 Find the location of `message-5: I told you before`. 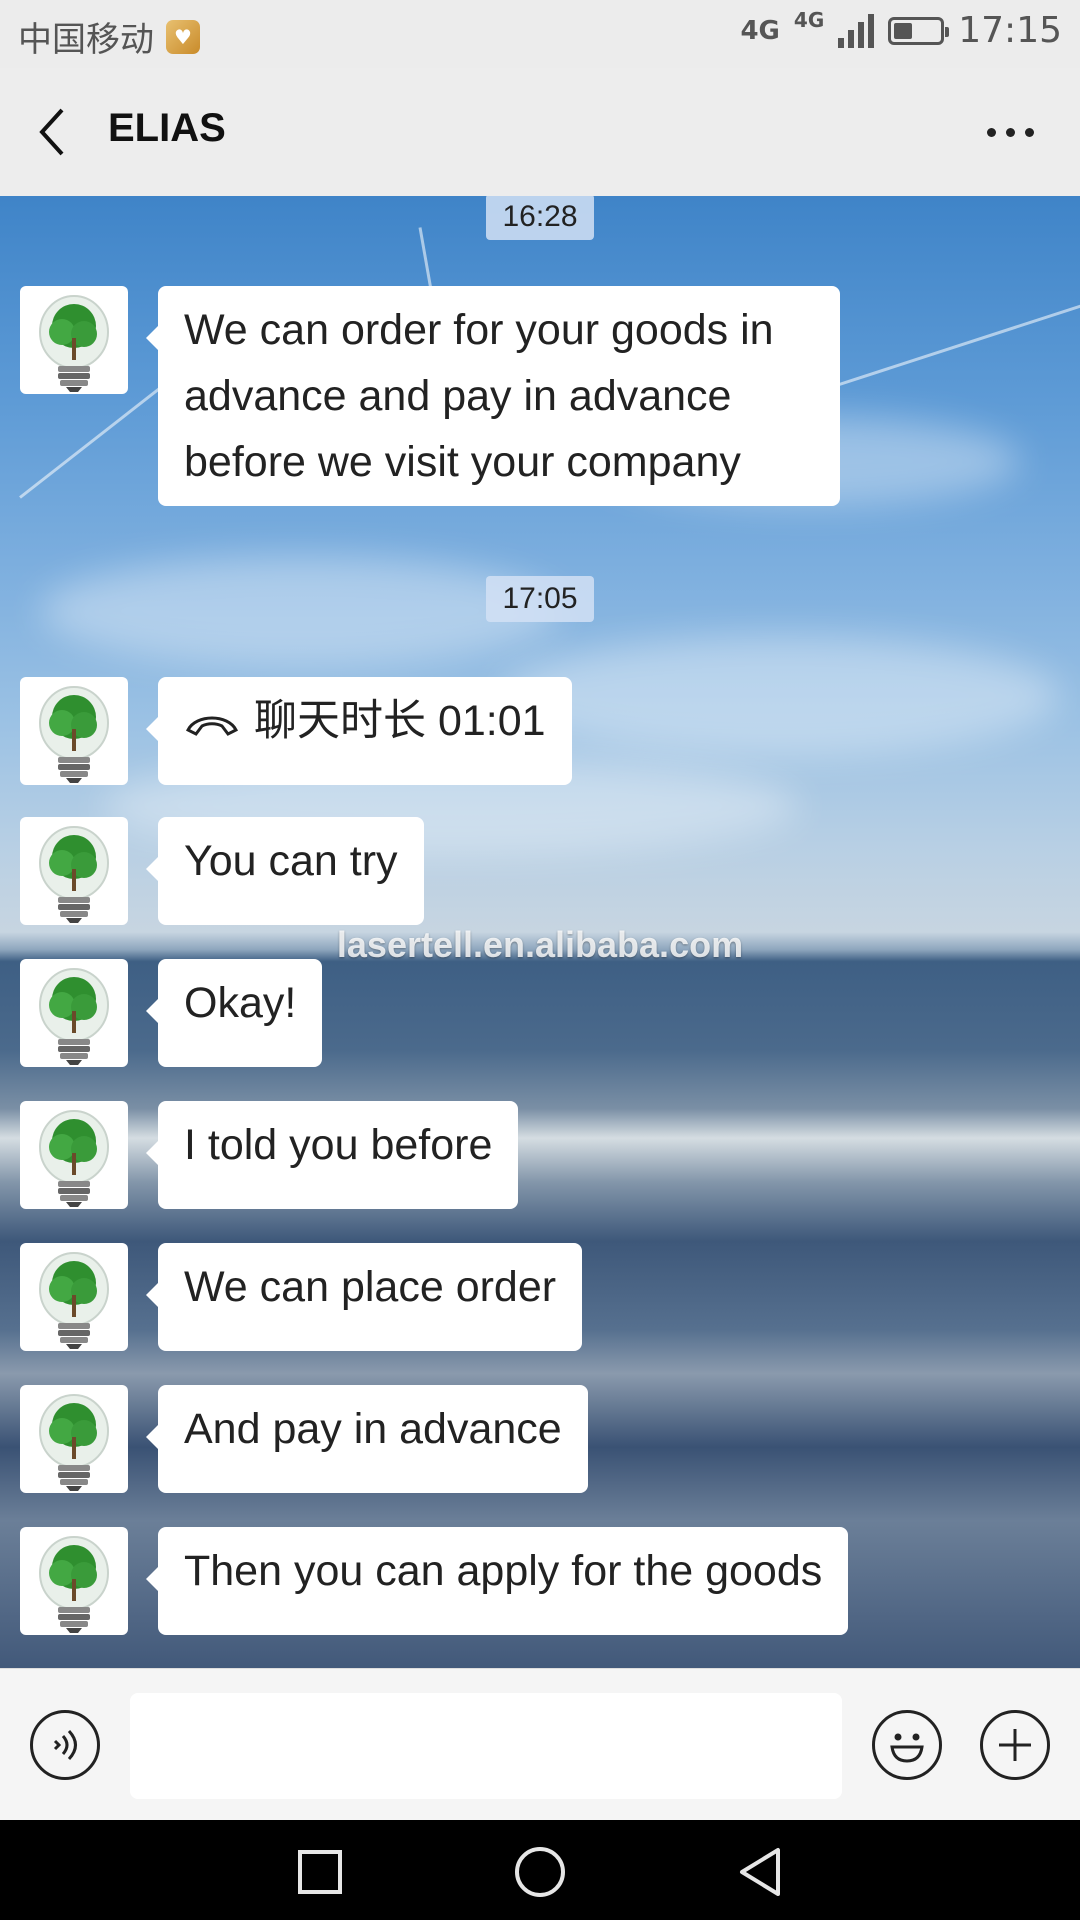

message-5: I told you before is located at coordinates (269, 1155).